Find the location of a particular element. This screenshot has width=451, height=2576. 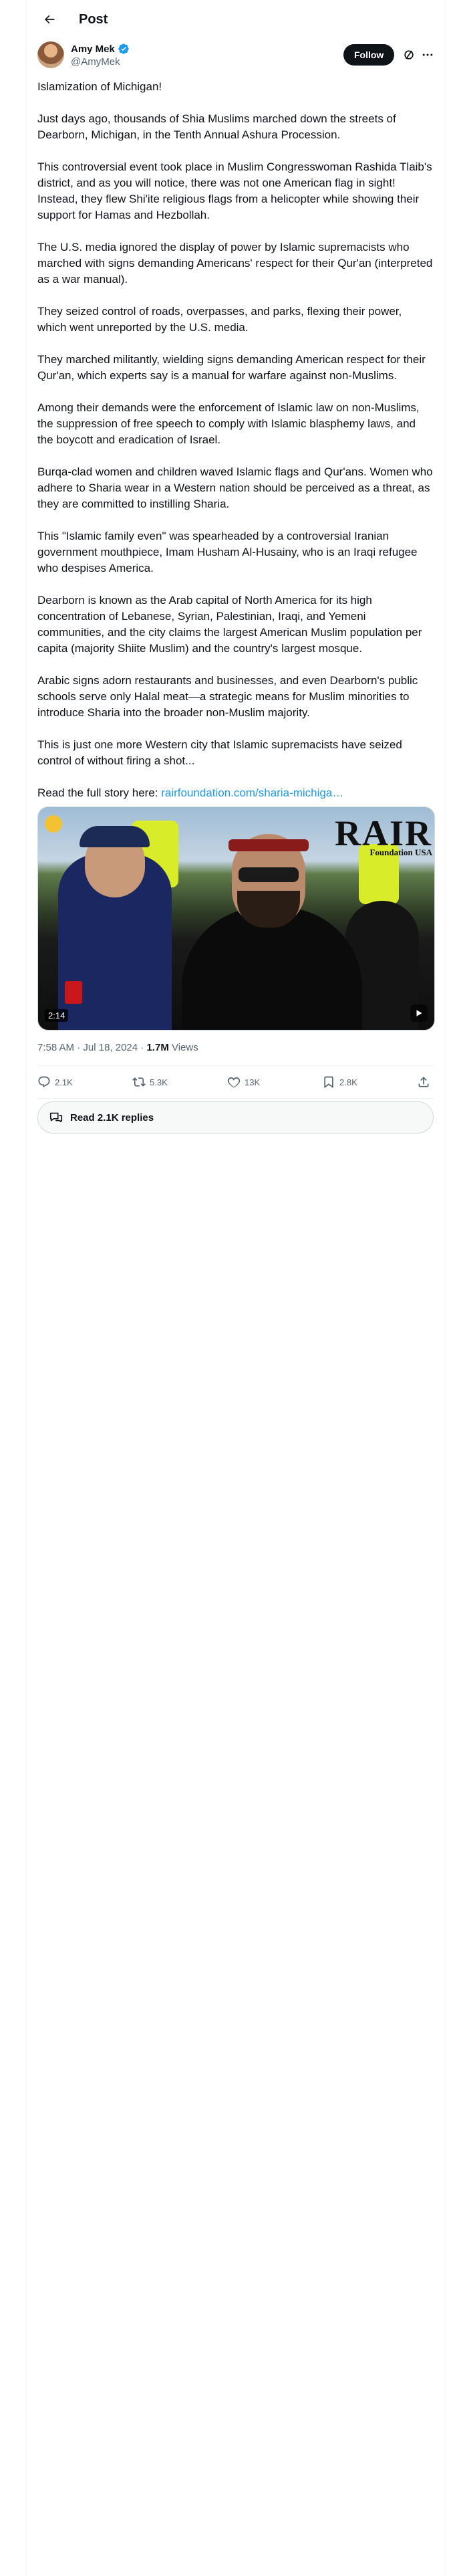

video-player: RAIR Foundation USA 2:14 is located at coordinates (236, 919).